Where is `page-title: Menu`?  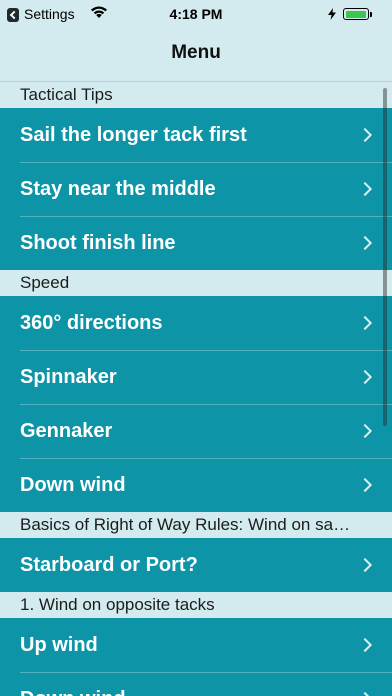 page-title: Menu is located at coordinates (196, 52).